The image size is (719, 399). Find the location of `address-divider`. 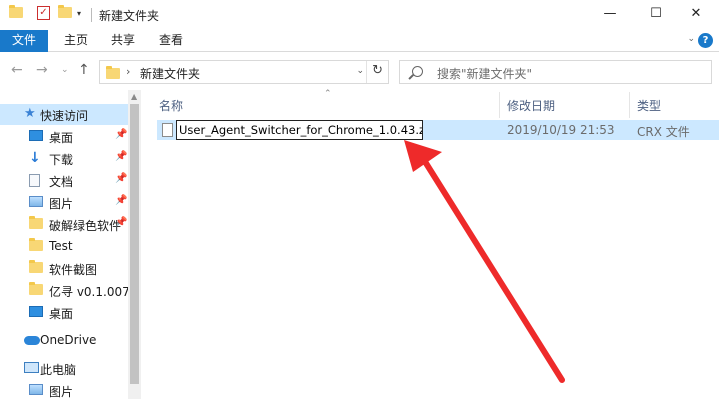

address-divider is located at coordinates (366, 72).